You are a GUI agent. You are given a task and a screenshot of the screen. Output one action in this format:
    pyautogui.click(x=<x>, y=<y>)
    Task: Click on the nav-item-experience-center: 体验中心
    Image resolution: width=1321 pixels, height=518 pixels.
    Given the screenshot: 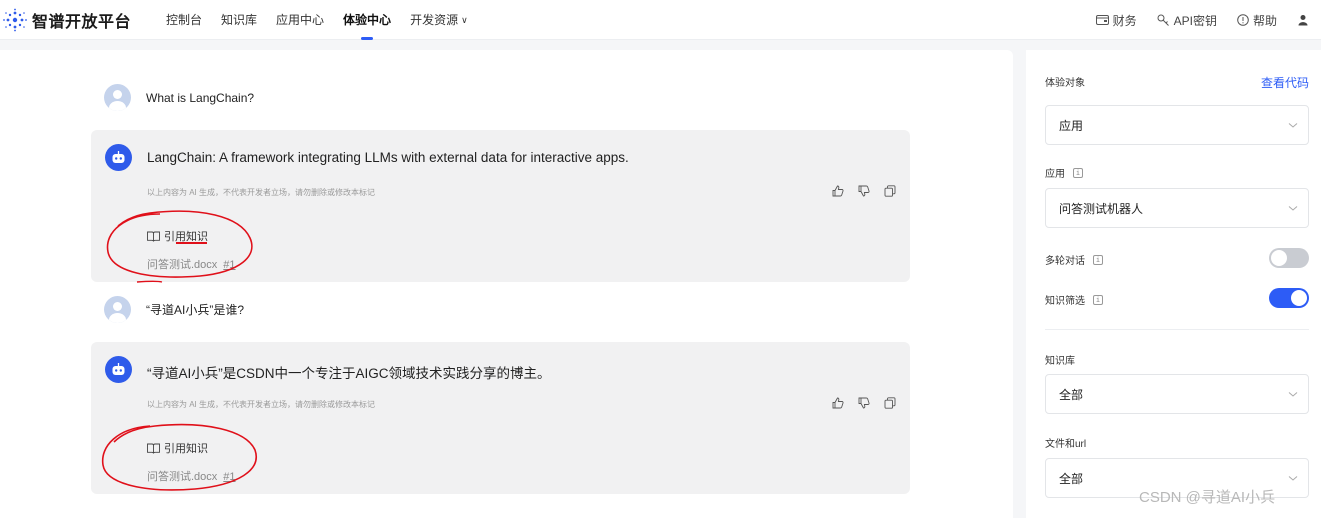 What is the action you would take?
    pyautogui.click(x=367, y=20)
    